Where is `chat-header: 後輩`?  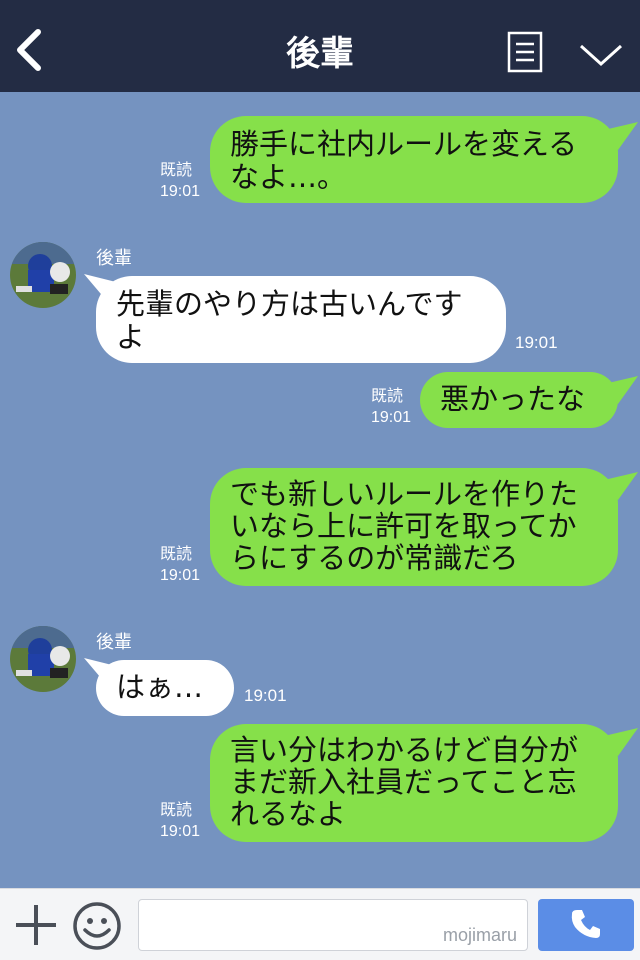
chat-header: 後輩 is located at coordinates (320, 46).